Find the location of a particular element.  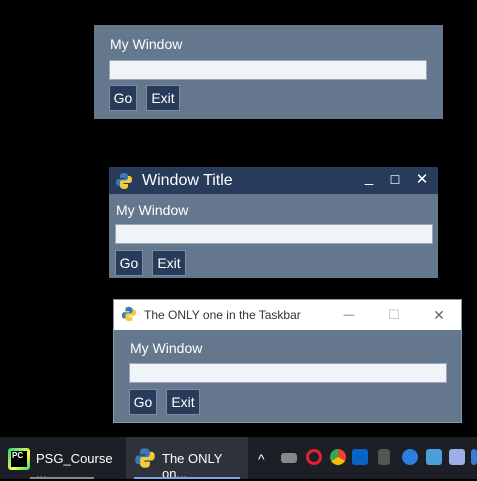

grid-icon is located at coordinates (457, 457).